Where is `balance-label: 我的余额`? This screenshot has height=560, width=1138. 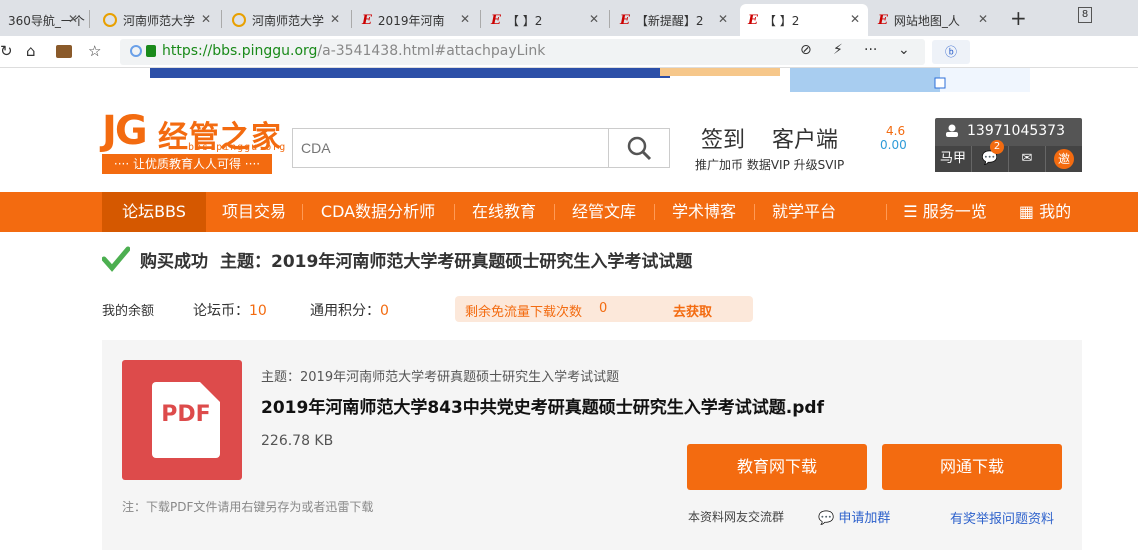
balance-label: 我的余额 is located at coordinates (128, 311).